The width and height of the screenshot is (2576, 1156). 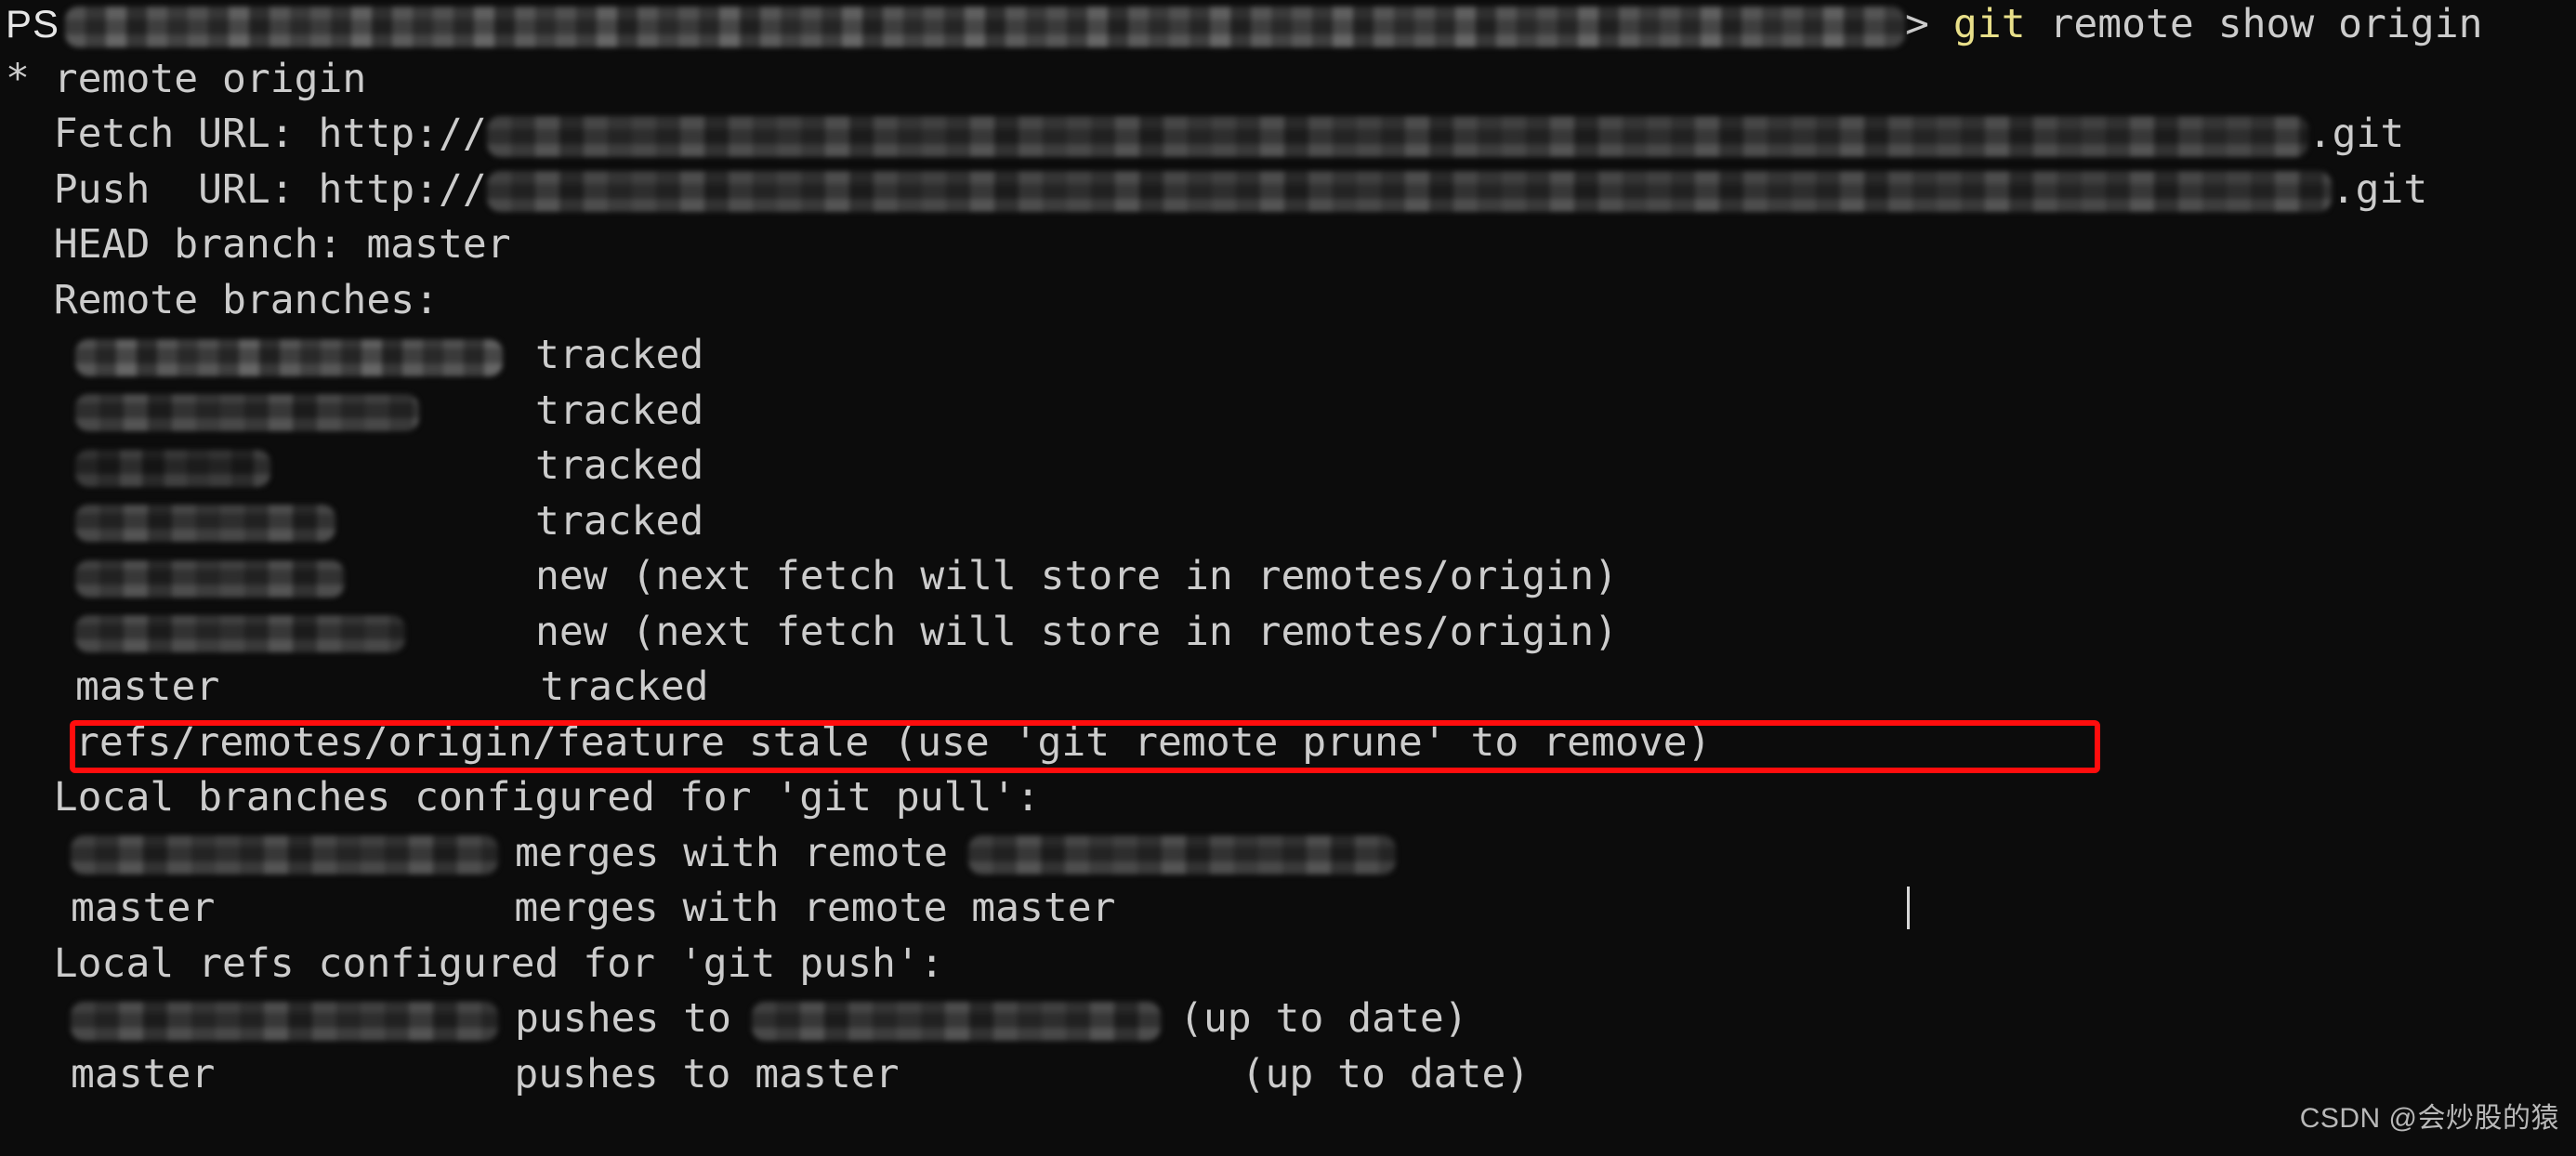 I want to click on push-url-line: Push URL: http:// .git, so click(x=1288, y=191).